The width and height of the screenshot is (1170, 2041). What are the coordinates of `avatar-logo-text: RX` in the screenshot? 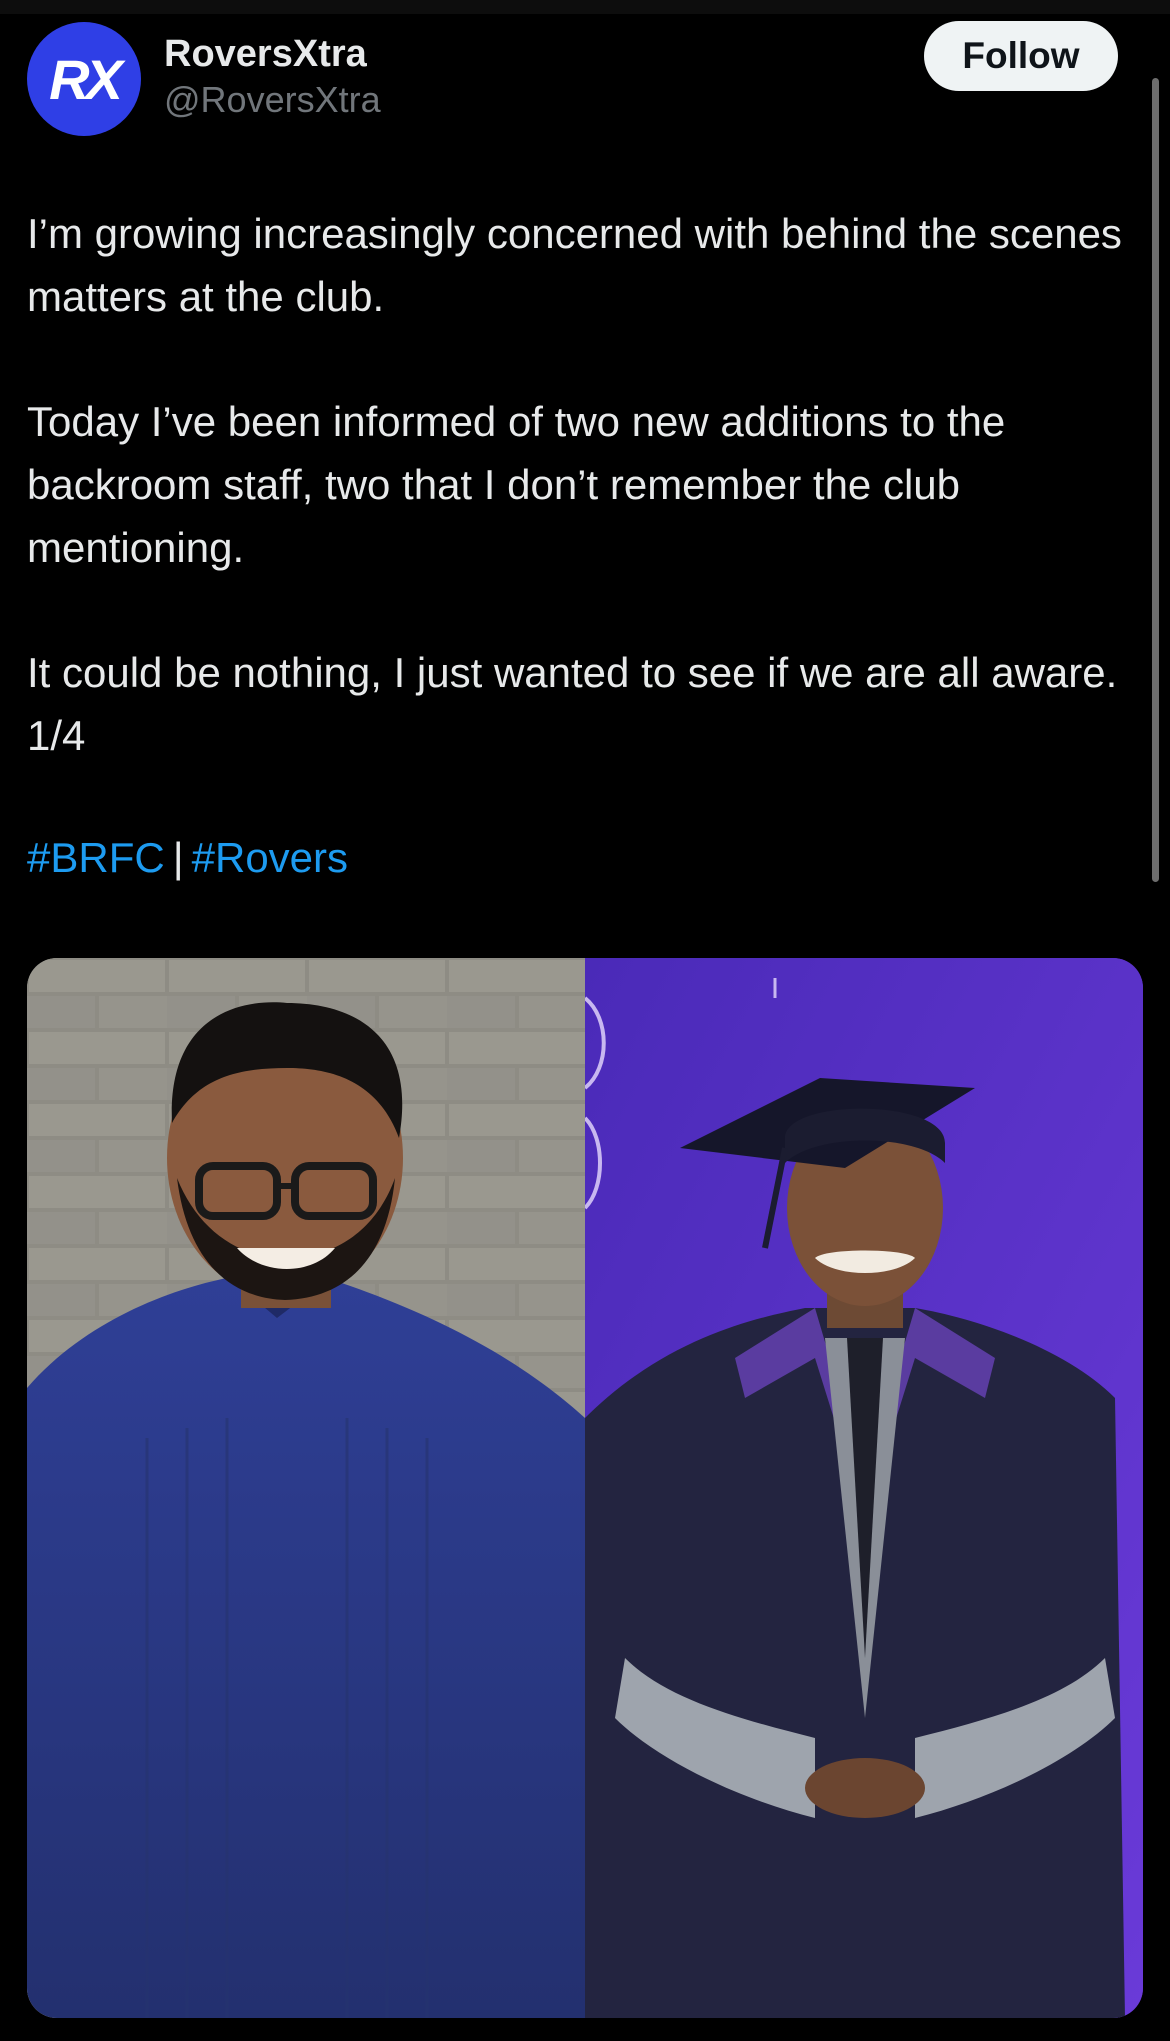 It's located at (86, 79).